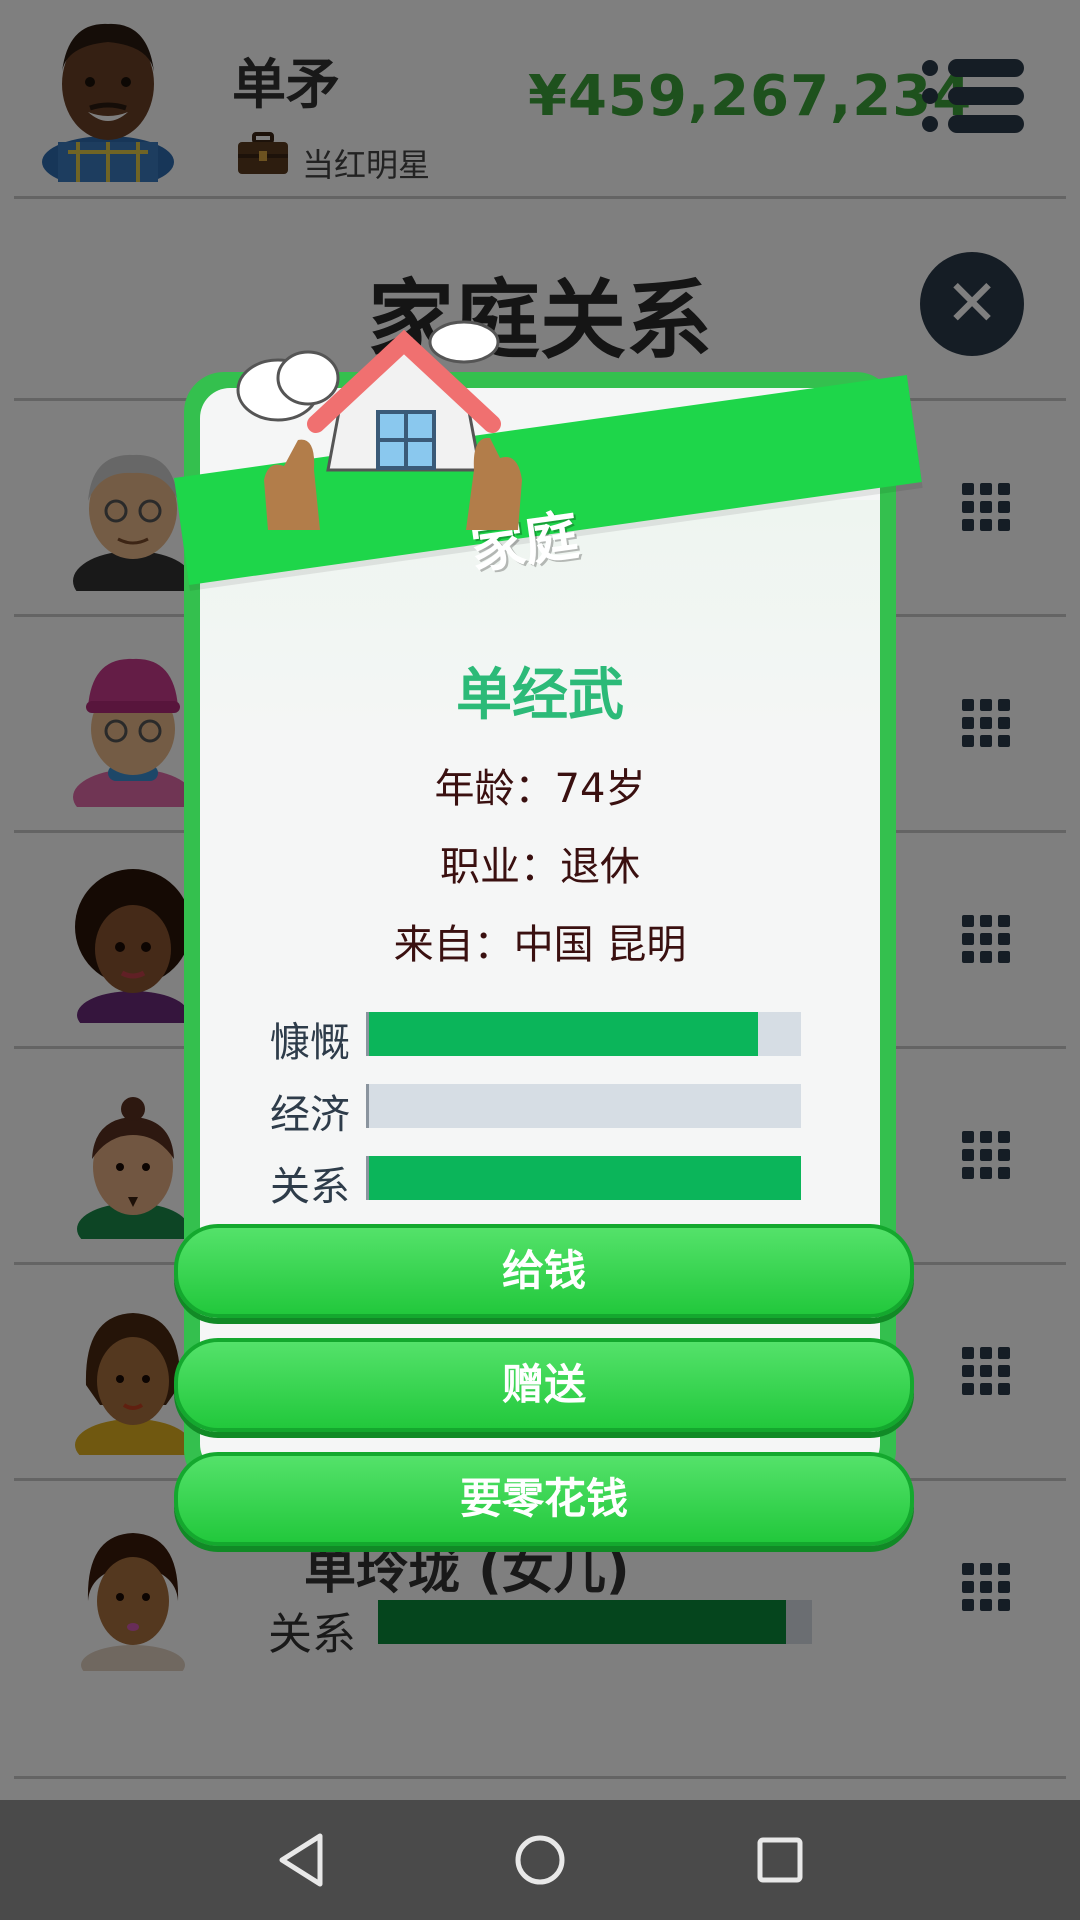  I want to click on generosity-bar-fill, so click(563, 1034).